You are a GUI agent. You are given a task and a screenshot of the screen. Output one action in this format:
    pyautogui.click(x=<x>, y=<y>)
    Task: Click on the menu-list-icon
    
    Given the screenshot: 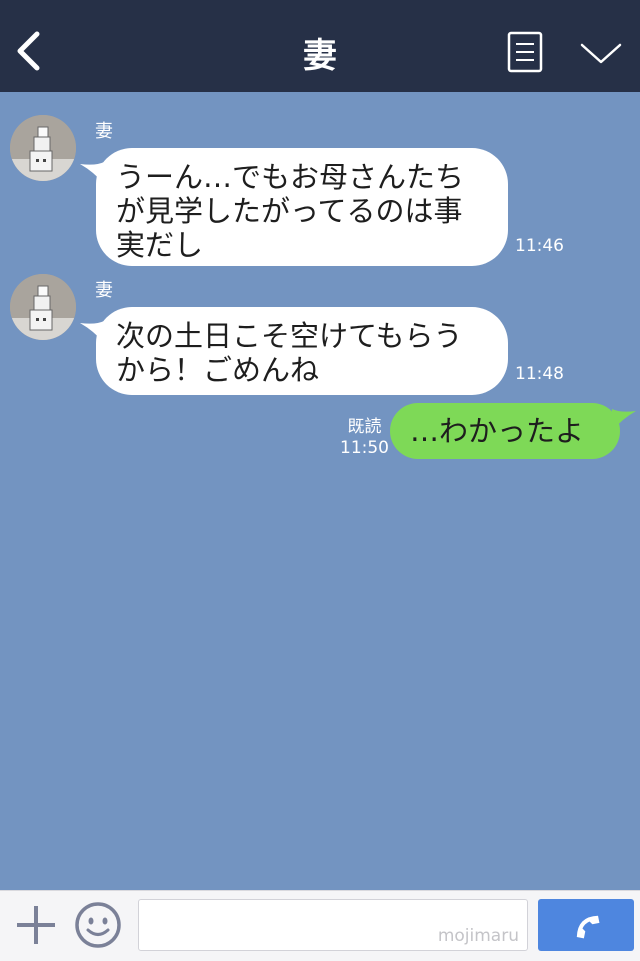 What is the action you would take?
    pyautogui.click(x=525, y=52)
    